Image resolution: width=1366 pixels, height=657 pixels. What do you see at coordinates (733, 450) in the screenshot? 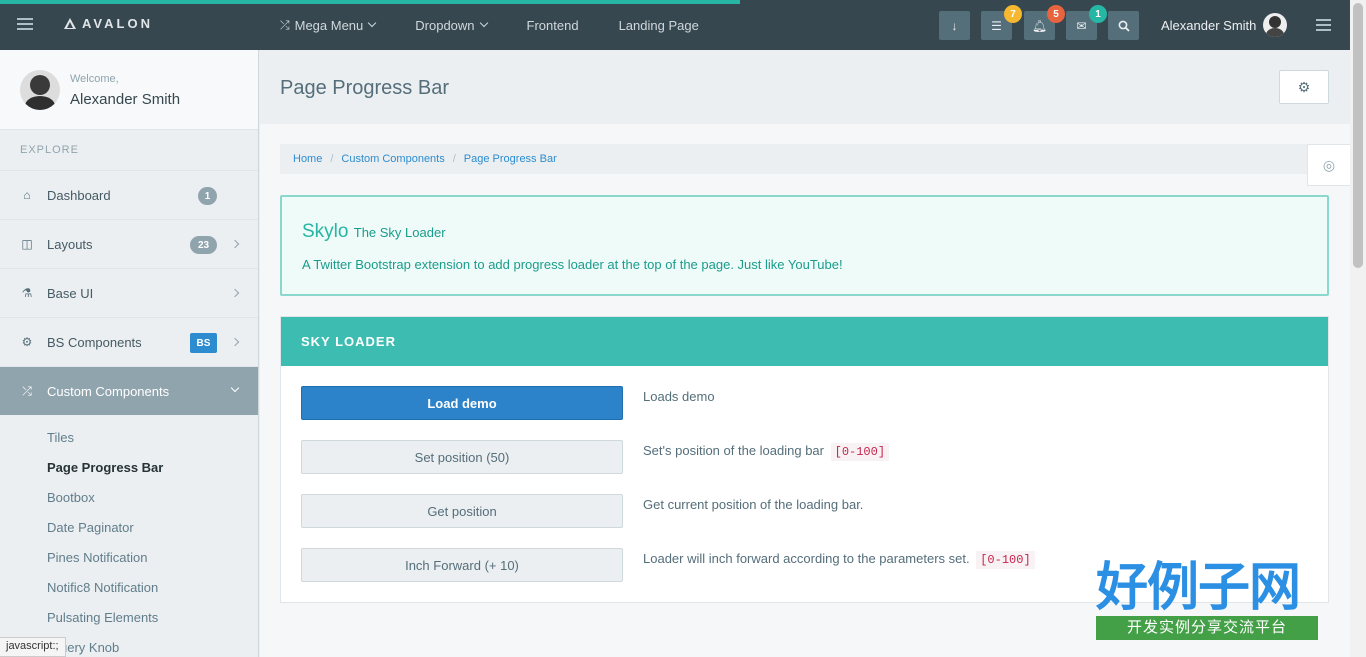
I see `description-text: Set's position of the loading bar` at bounding box center [733, 450].